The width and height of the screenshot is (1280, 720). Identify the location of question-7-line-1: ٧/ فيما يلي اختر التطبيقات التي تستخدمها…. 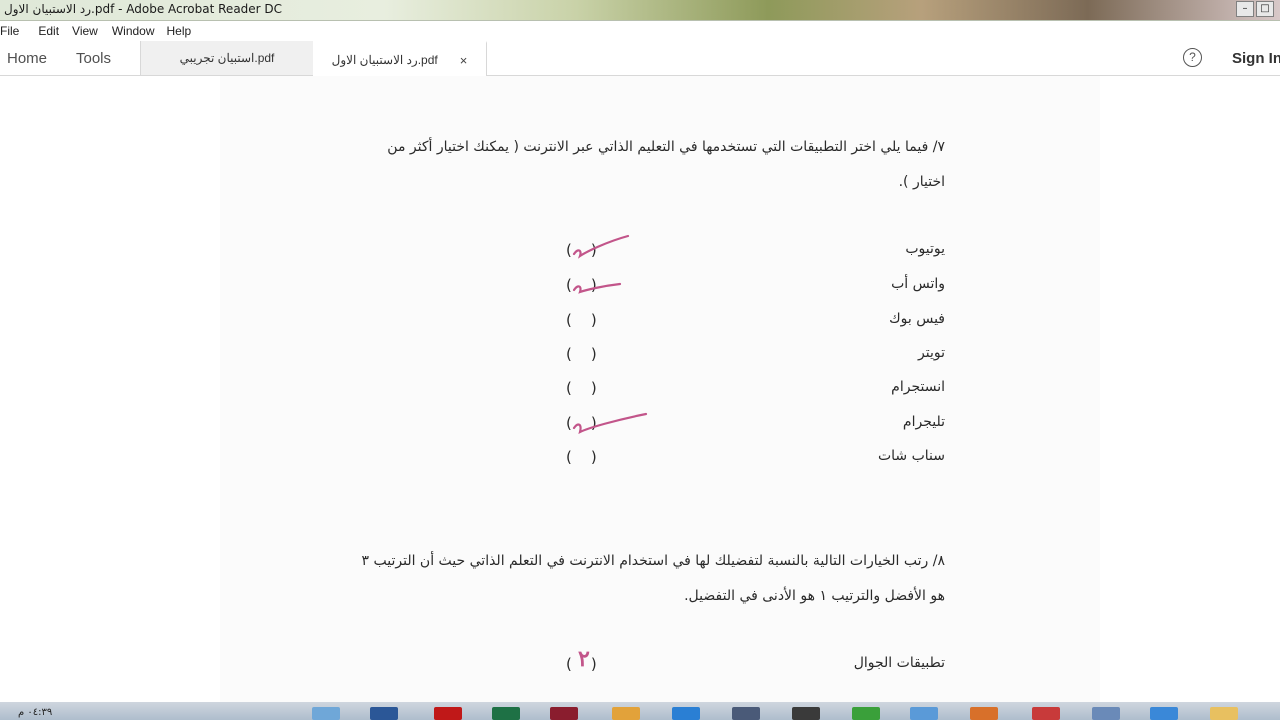
(666, 147).